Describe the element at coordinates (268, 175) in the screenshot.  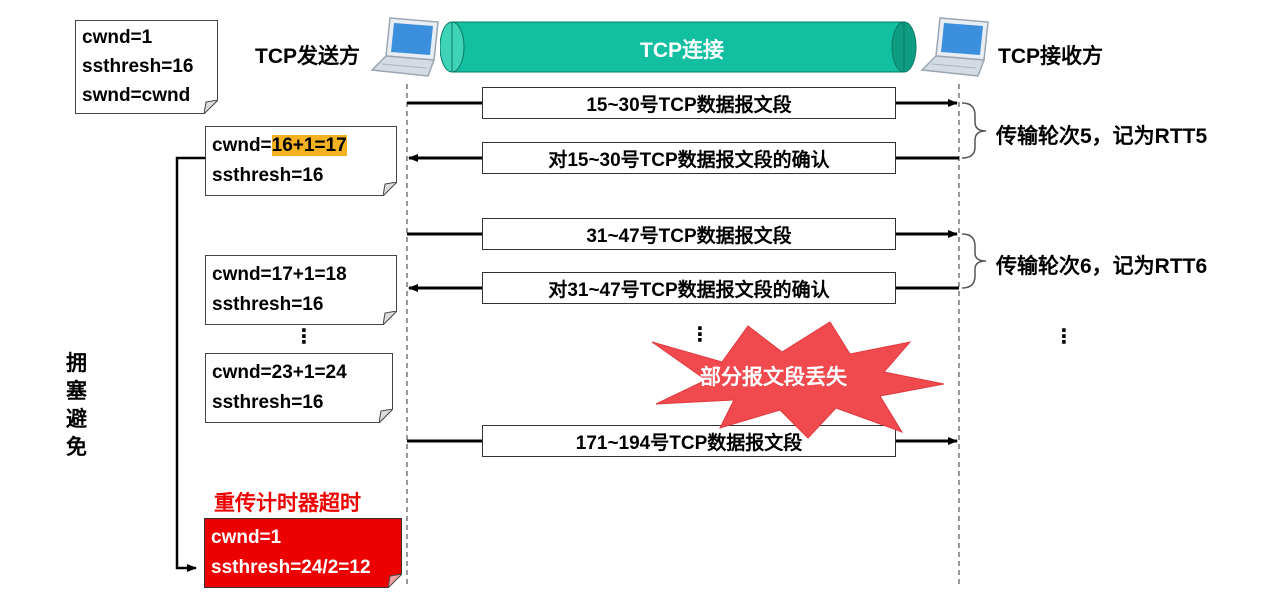
I see `ssthresh-rtt5: ssthresh=16` at that location.